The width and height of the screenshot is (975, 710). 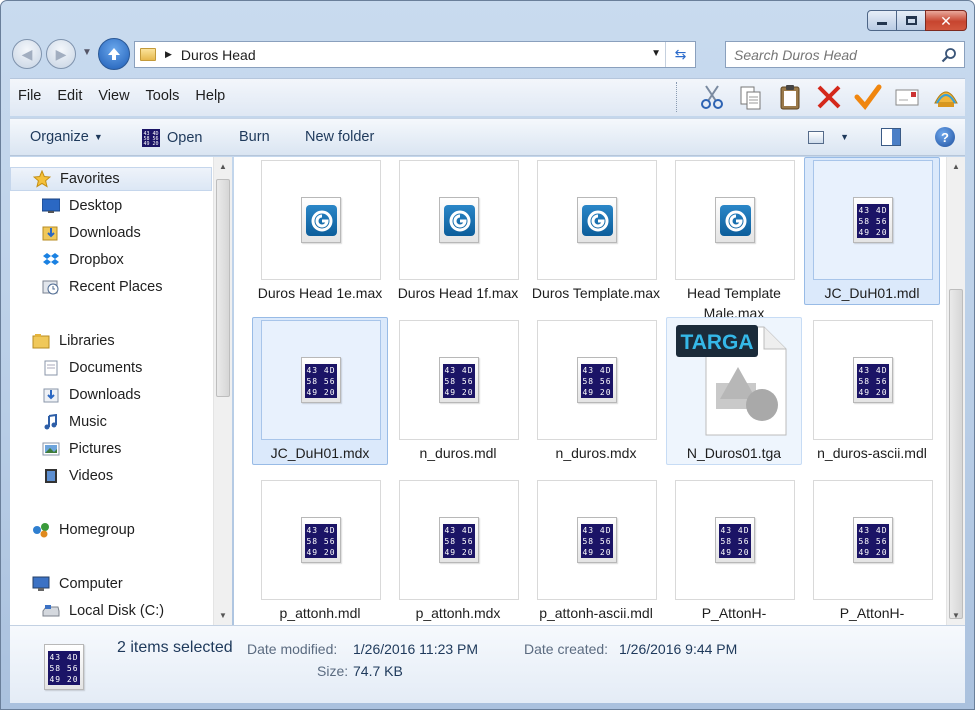 What do you see at coordinates (51, 449) in the screenshot?
I see `pictures-icon` at bounding box center [51, 449].